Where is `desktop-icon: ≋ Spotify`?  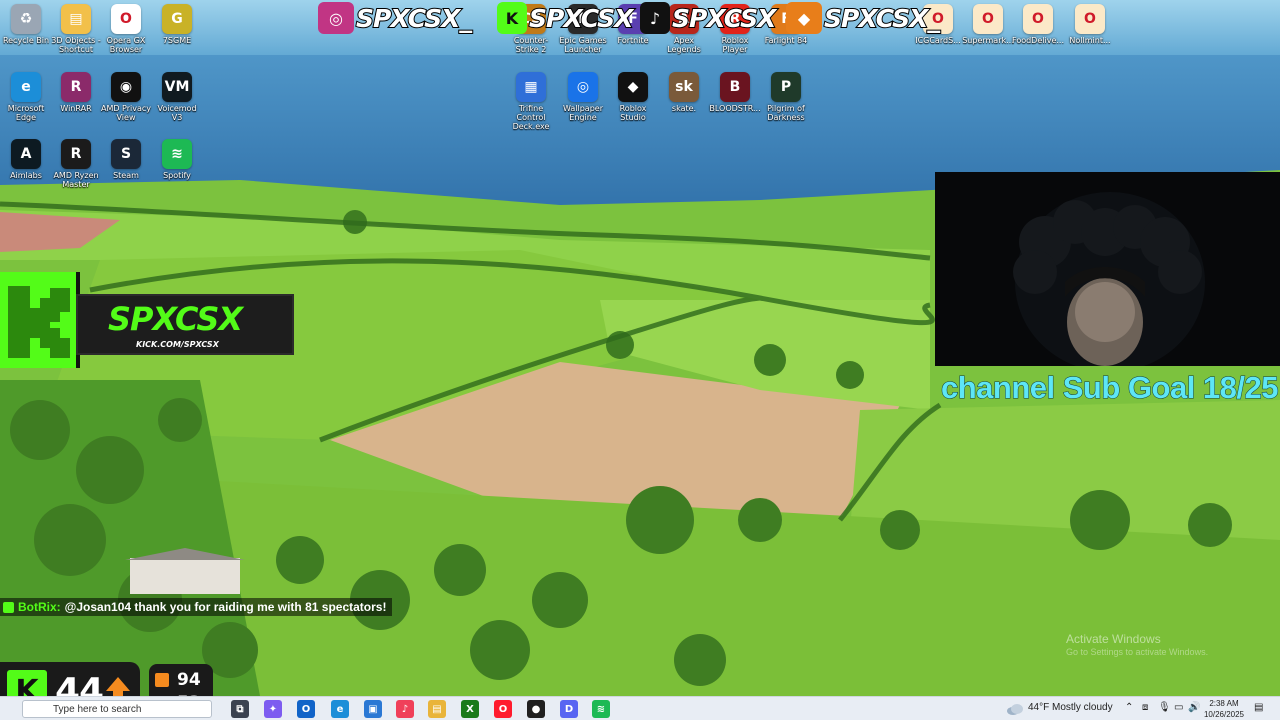
desktop-icon: ≋ Spotify is located at coordinates (177, 159).